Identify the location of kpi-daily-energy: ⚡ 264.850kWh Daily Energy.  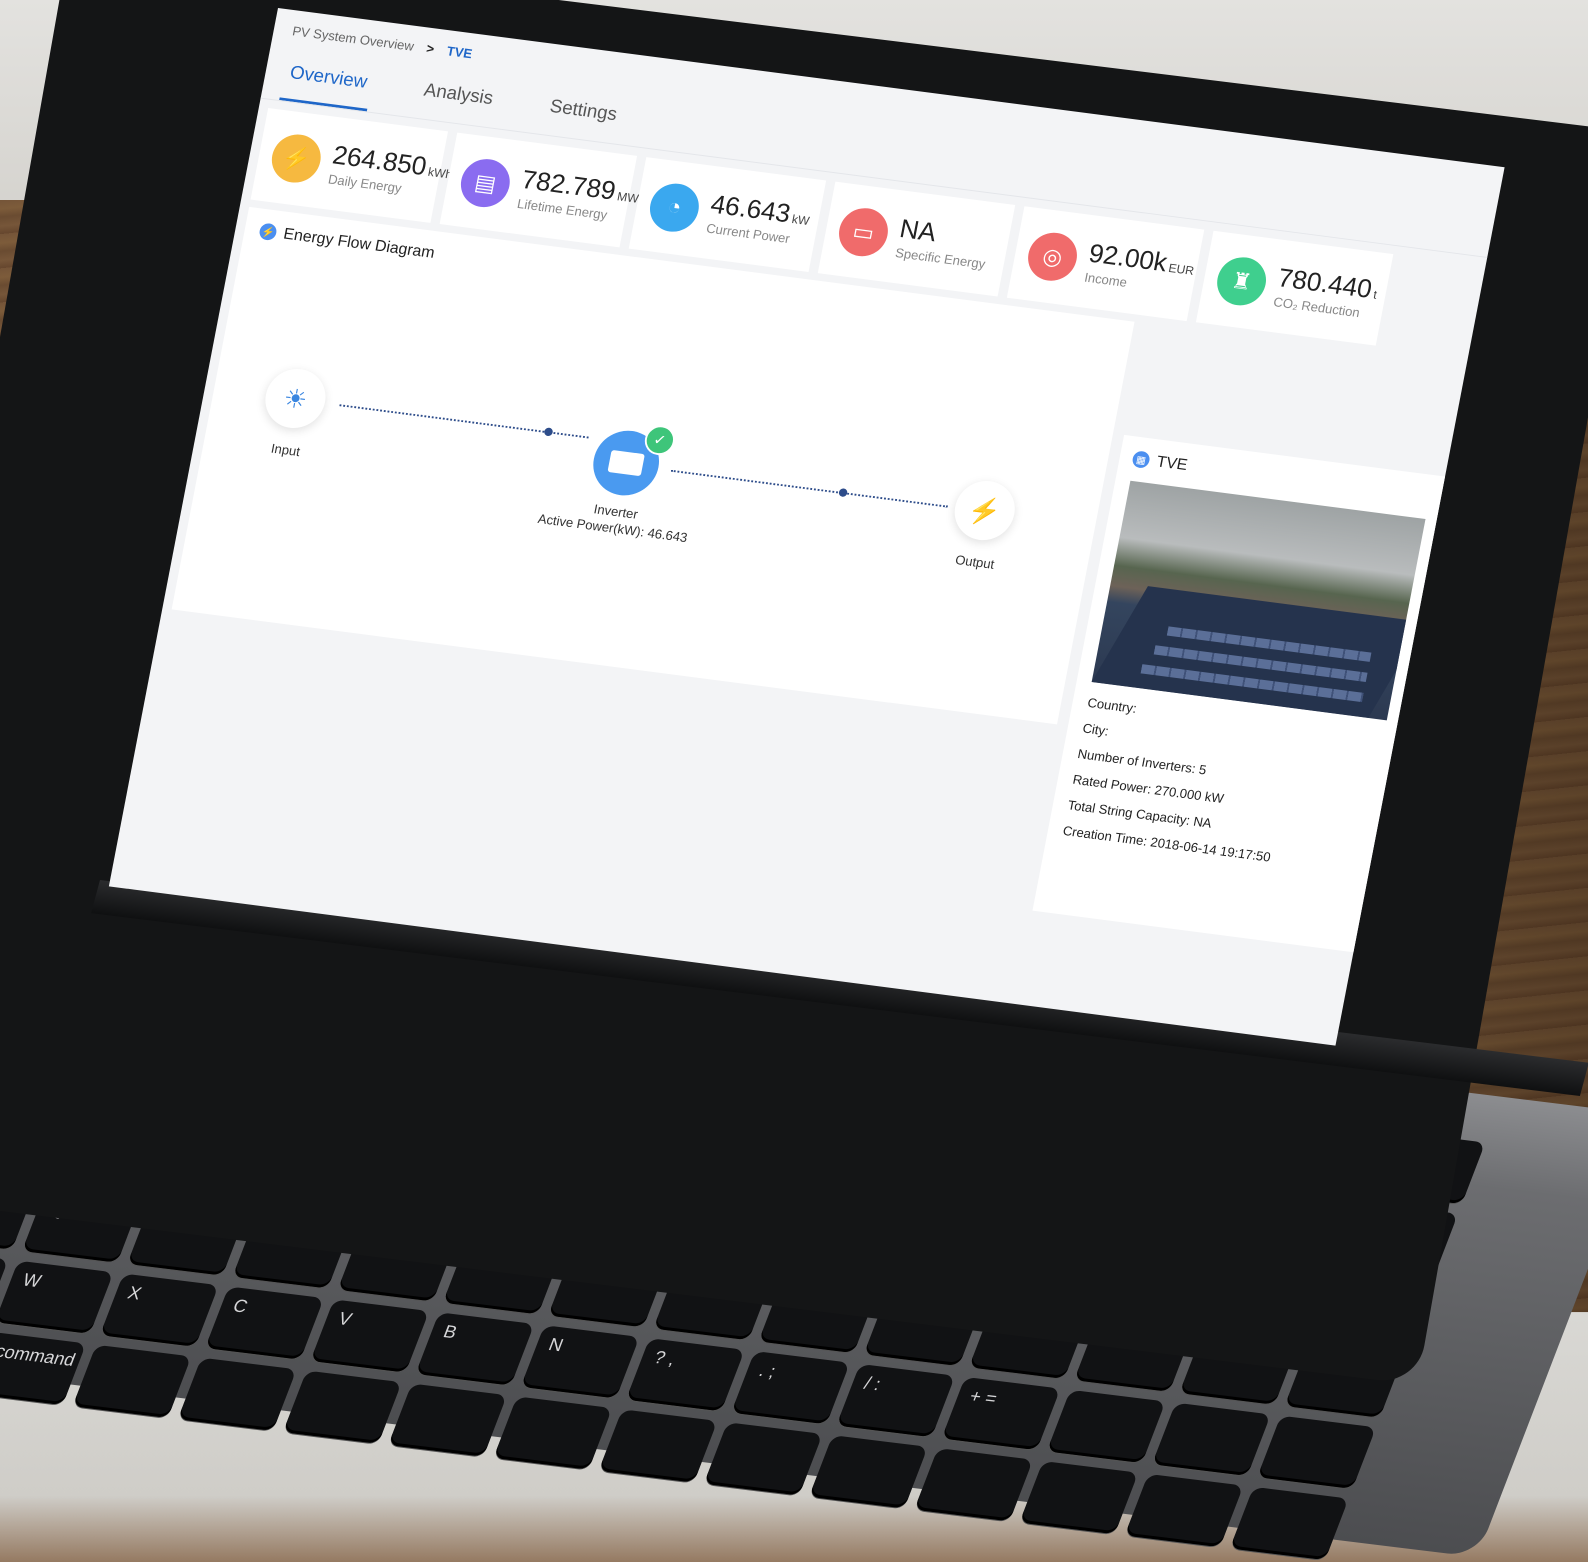
(352, 165).